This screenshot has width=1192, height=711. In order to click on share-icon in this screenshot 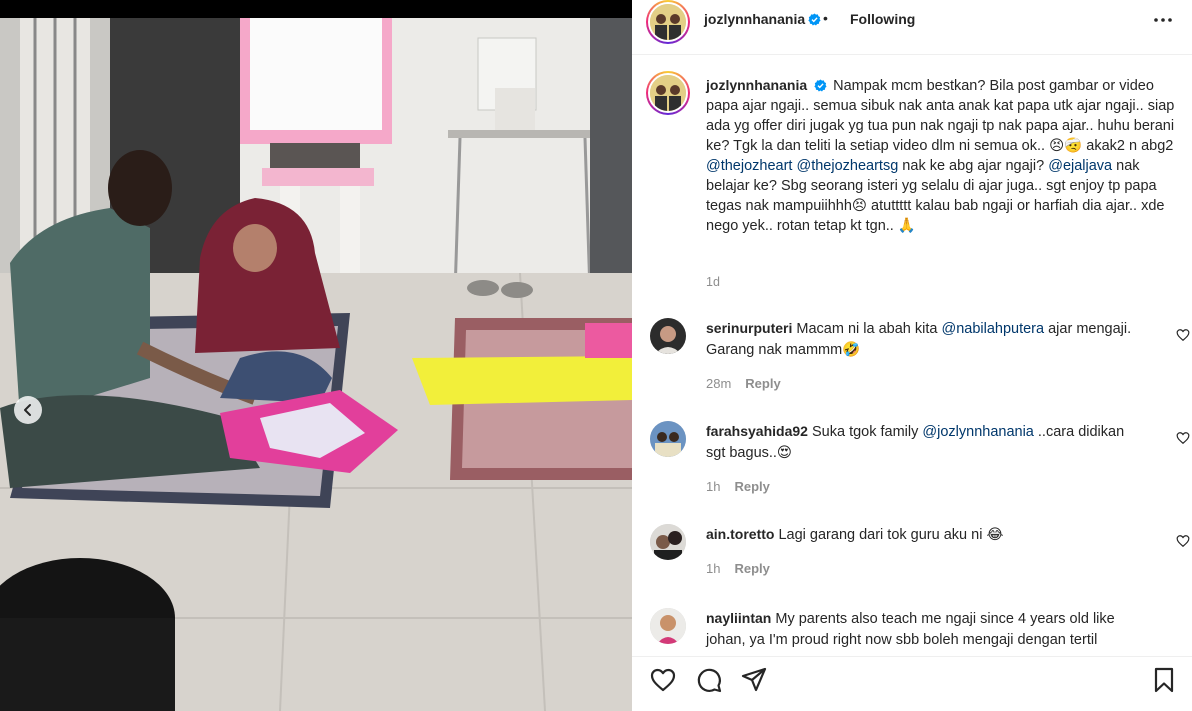, I will do `click(754, 680)`.